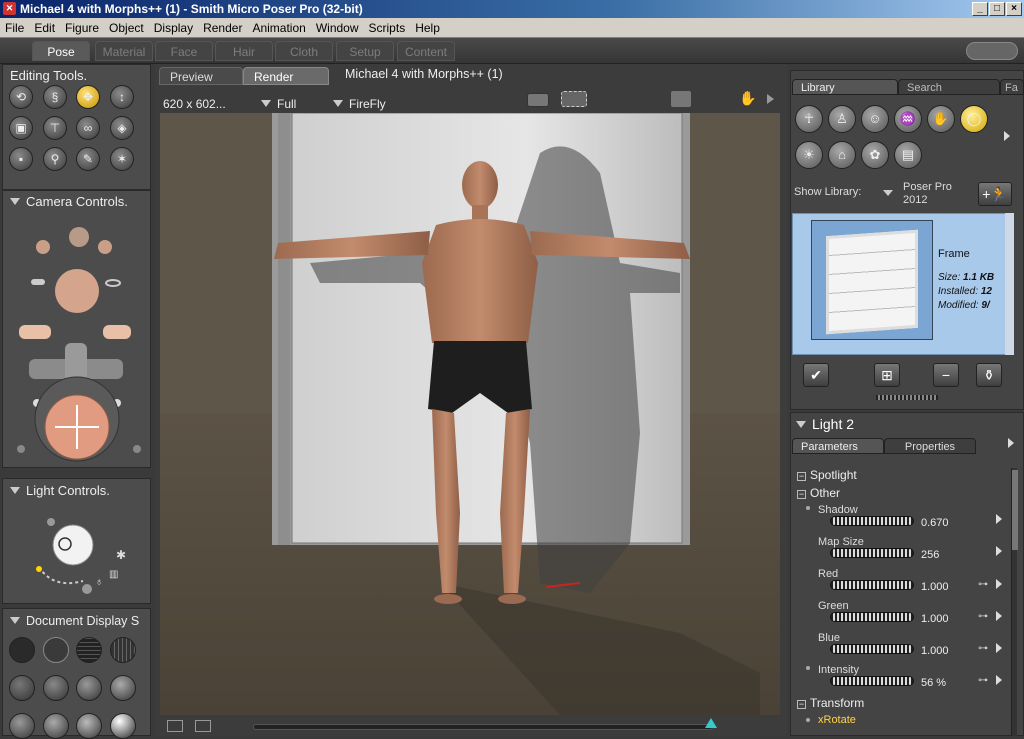  What do you see at coordinates (88, 97) in the screenshot?
I see `translate-tool-icon: ✥` at bounding box center [88, 97].